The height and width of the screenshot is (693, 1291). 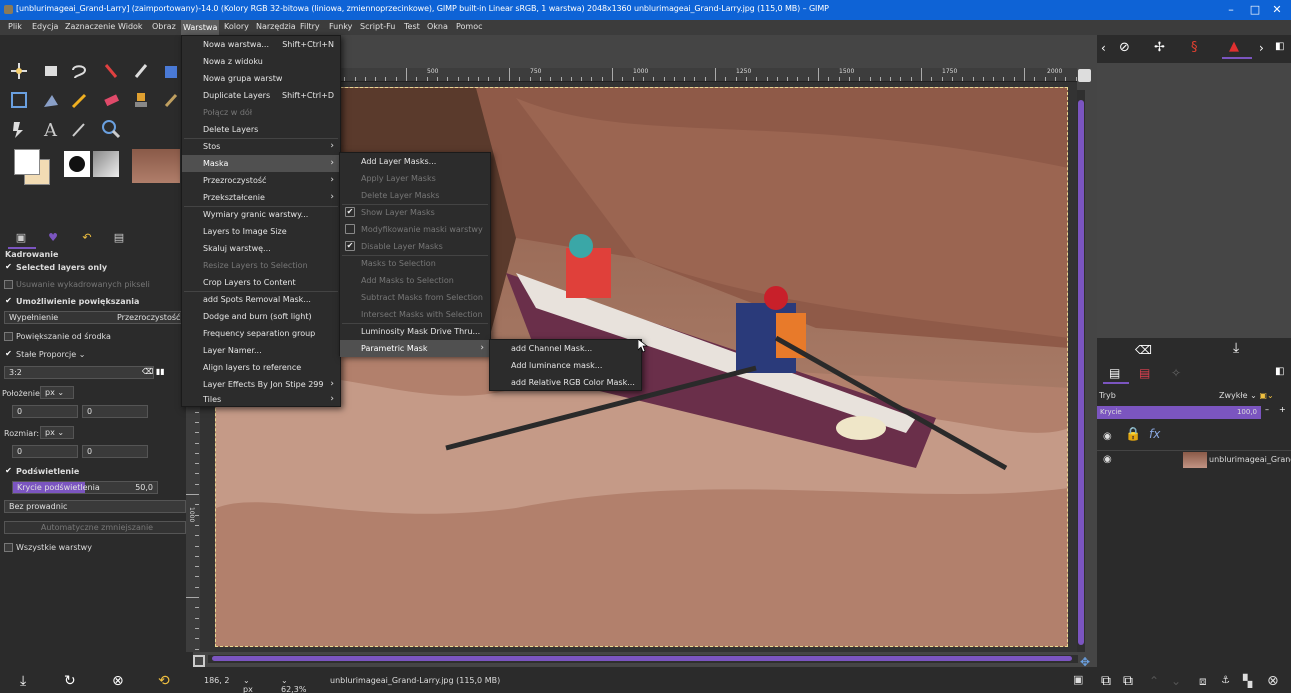 I want to click on dock-menu-icon: ◧, so click(x=1279, y=46).